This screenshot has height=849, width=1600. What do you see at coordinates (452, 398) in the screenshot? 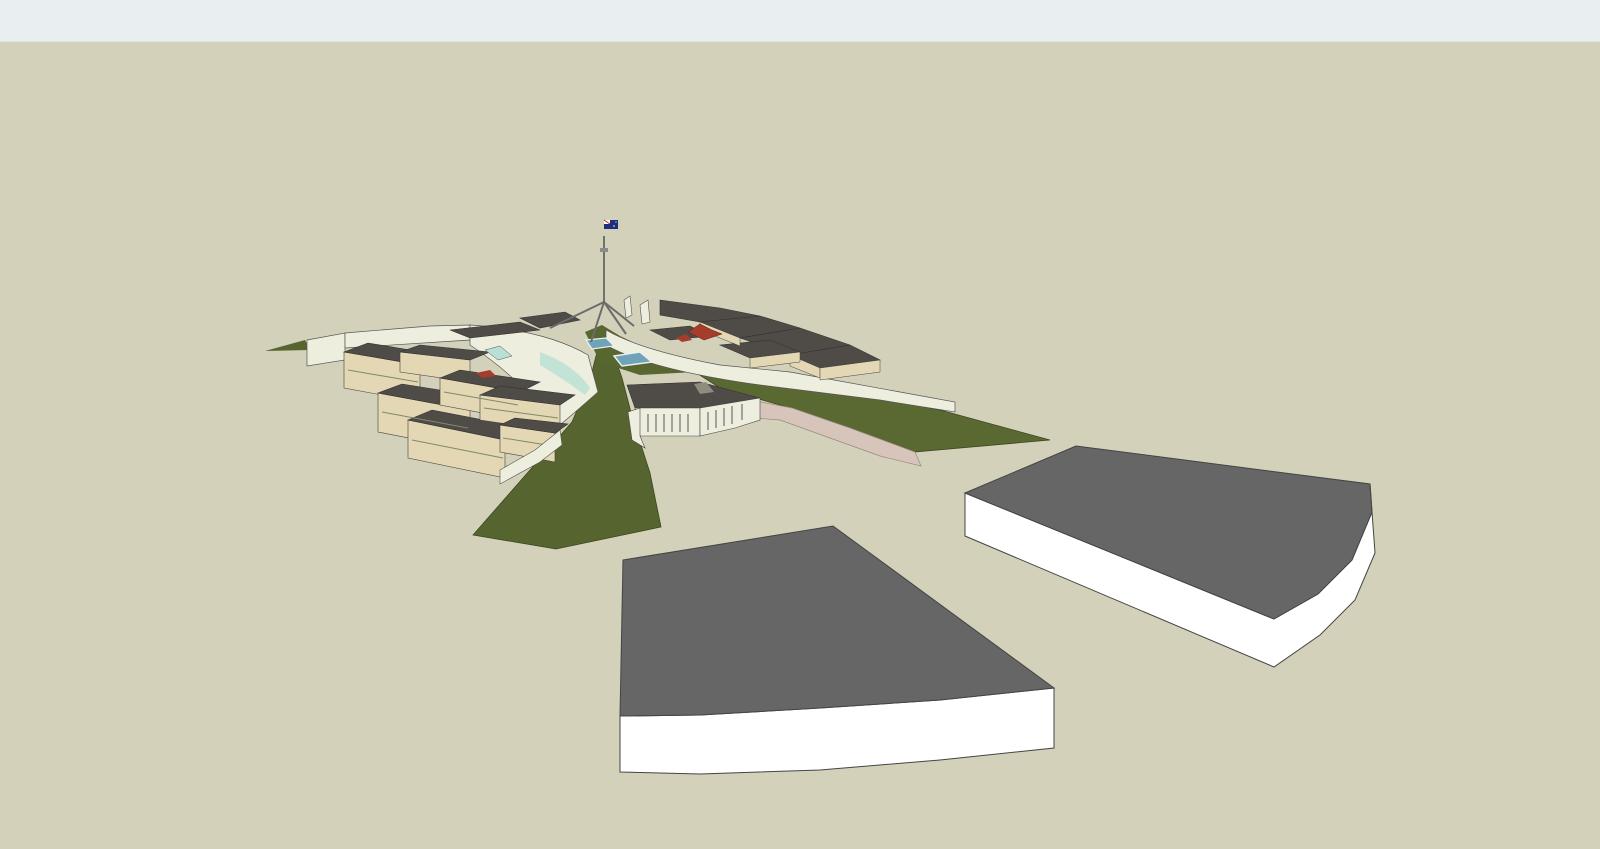
I see `left-wing` at bounding box center [452, 398].